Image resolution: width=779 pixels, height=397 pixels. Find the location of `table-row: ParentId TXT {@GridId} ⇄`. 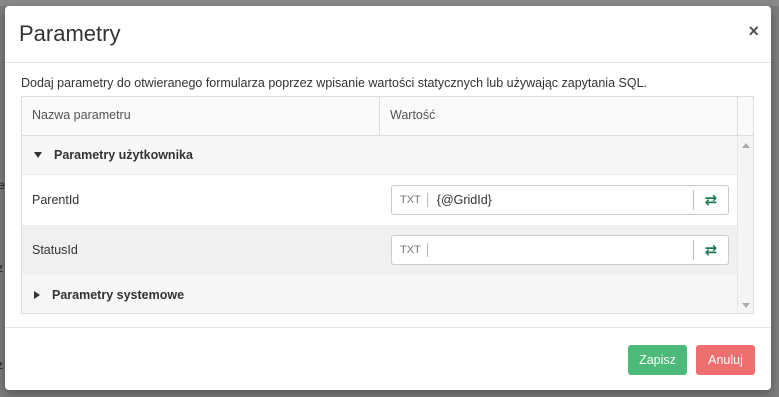

table-row: ParentId TXT {@GridId} ⇄ is located at coordinates (380, 200).